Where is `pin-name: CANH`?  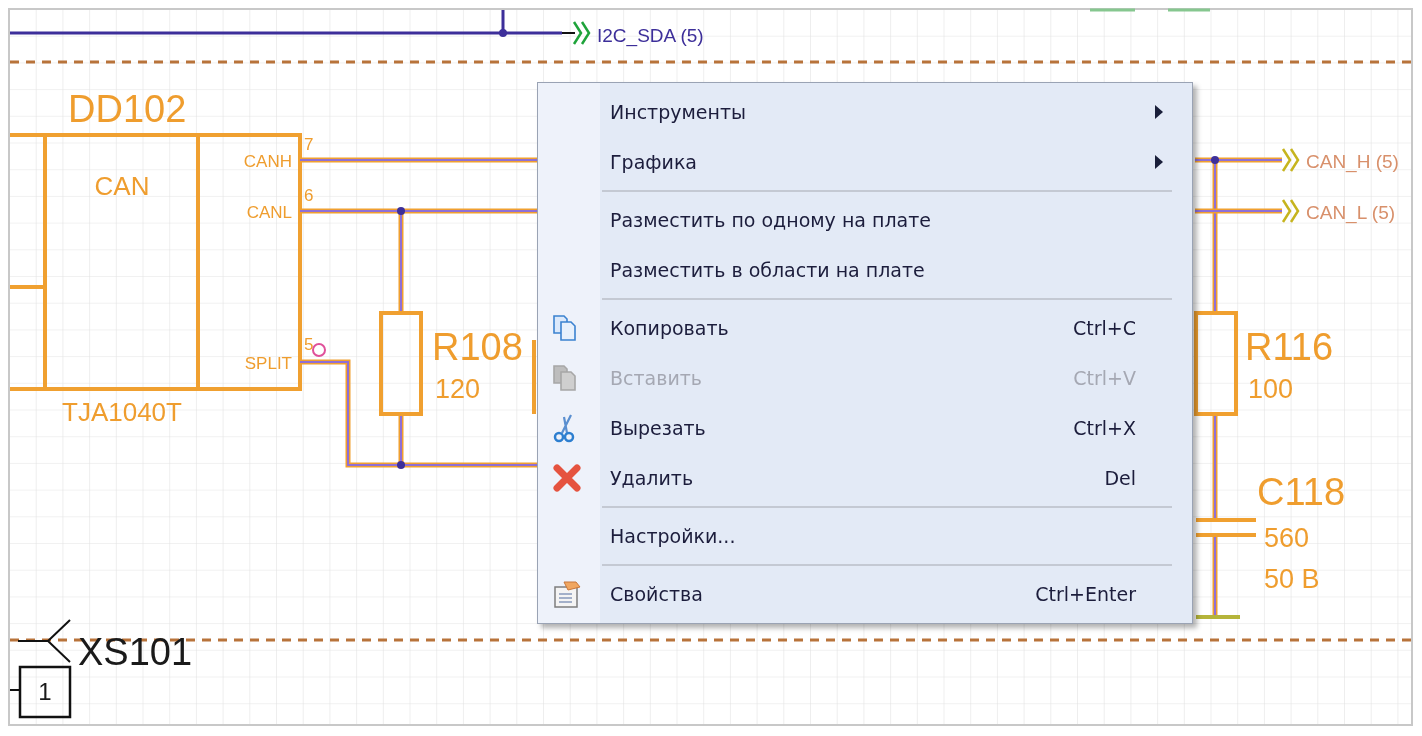
pin-name: CANH is located at coordinates (267, 161).